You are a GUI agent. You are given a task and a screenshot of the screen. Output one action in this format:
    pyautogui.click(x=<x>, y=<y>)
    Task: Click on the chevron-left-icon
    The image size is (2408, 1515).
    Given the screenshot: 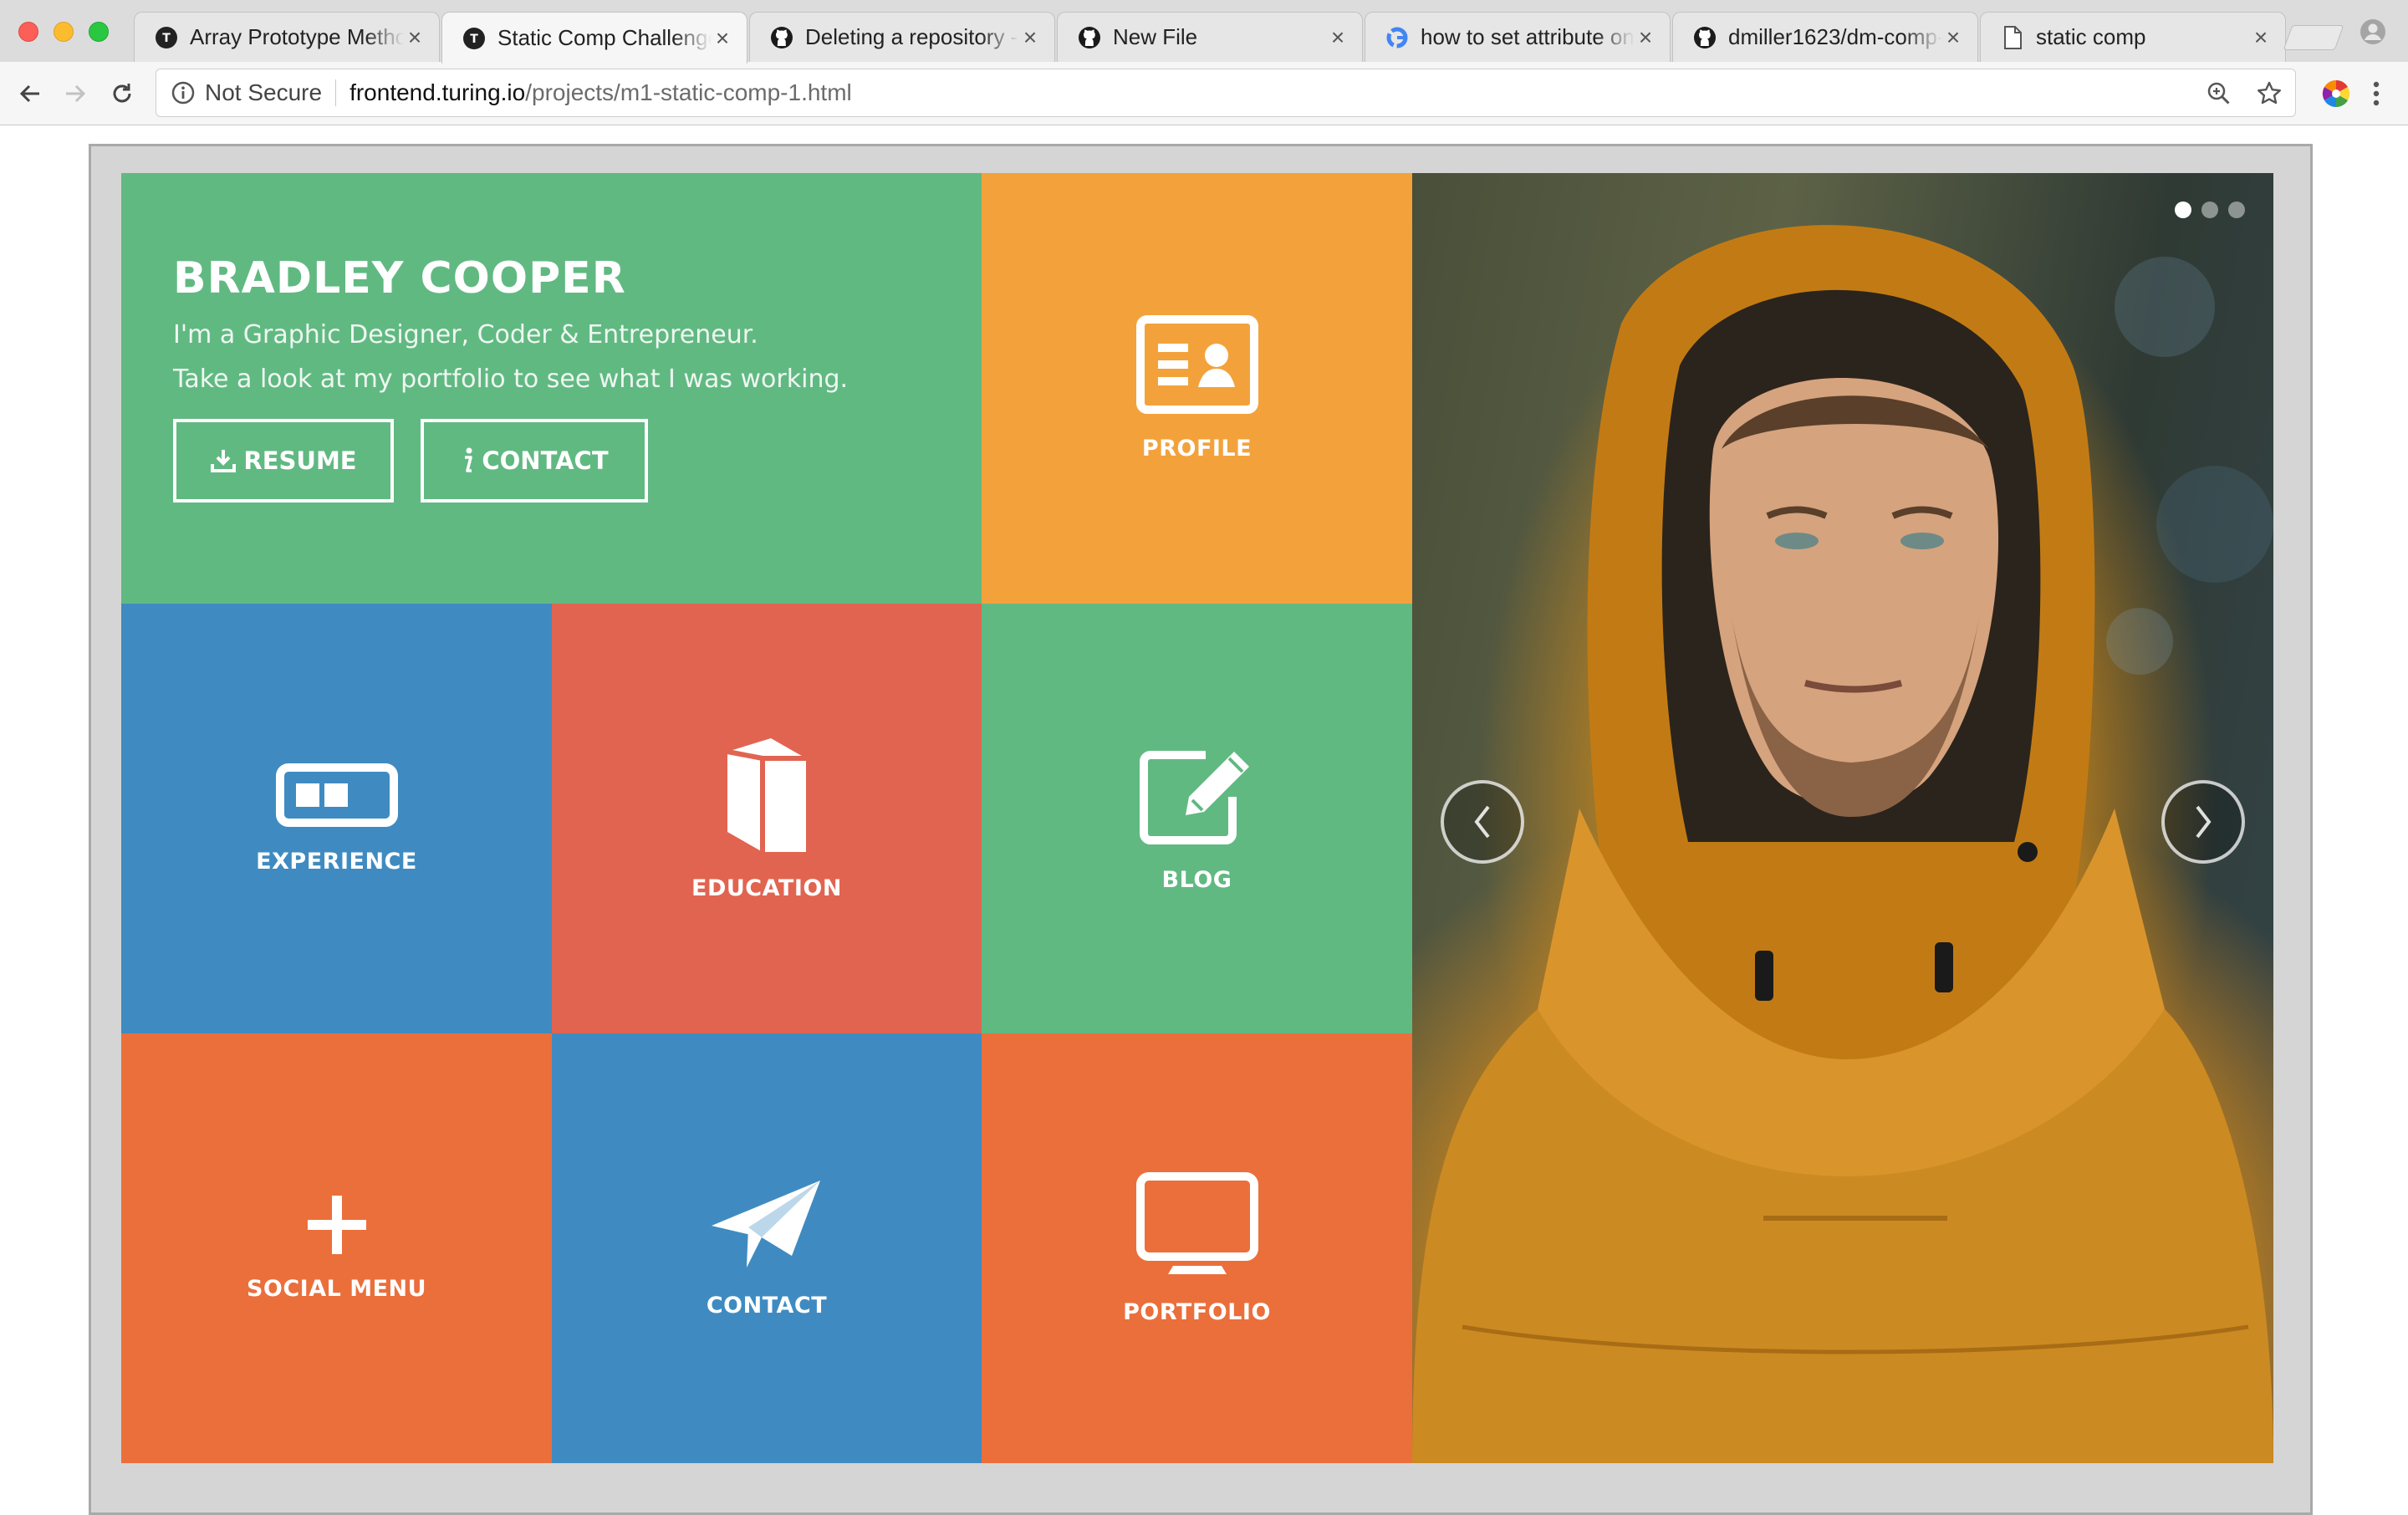 What is the action you would take?
    pyautogui.click(x=1482, y=822)
    